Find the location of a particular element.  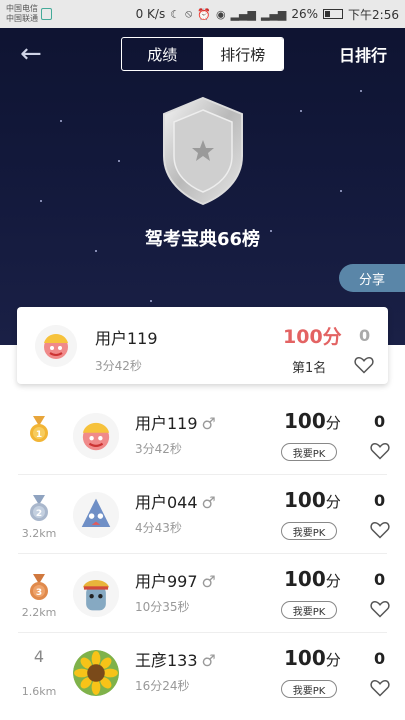

user-name: 用户044 ♂ is located at coordinates (175, 502).